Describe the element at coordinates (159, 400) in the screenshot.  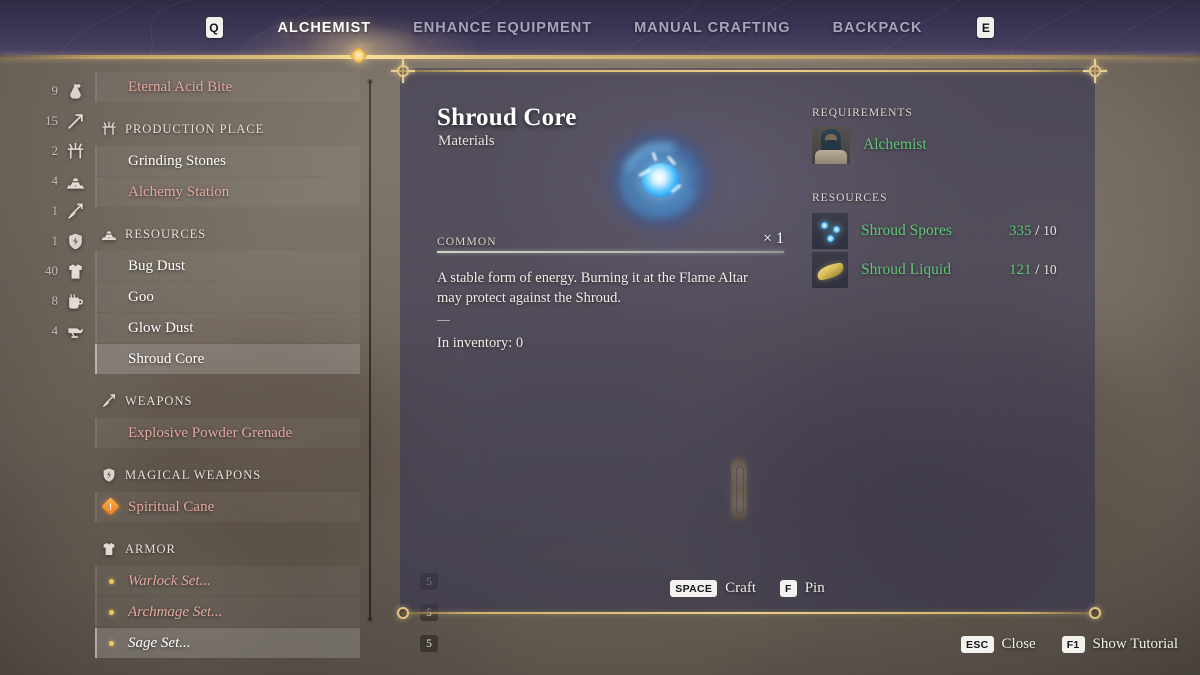
I see `sidebar-section-label: WEAPONS` at that location.